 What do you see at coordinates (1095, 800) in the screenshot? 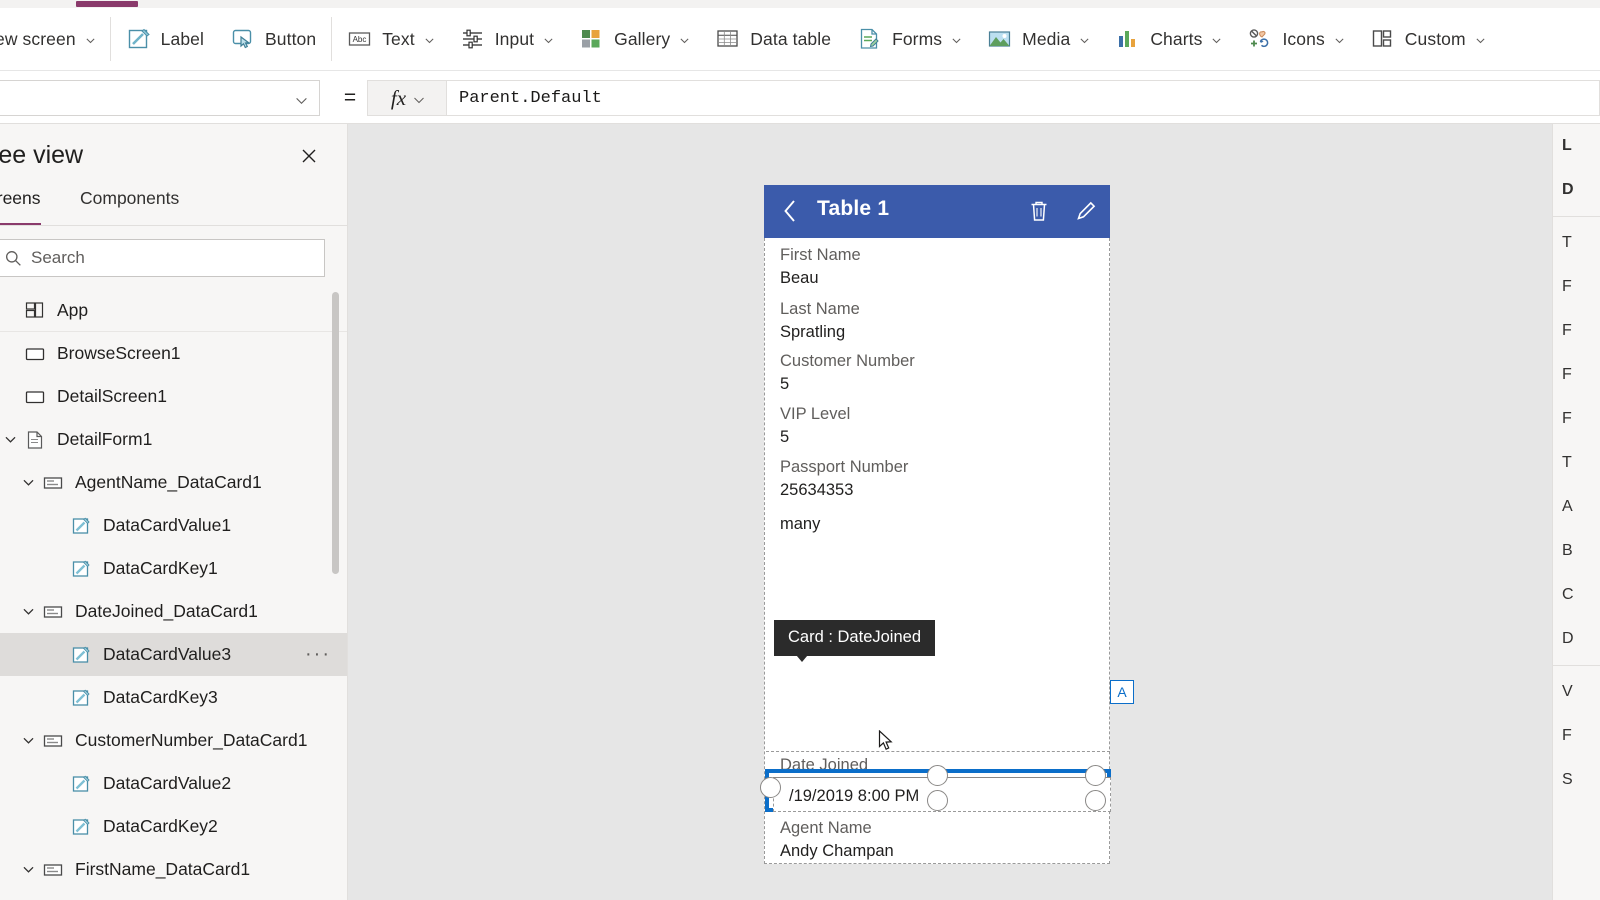
I see `resize-handle-bottom-right` at bounding box center [1095, 800].